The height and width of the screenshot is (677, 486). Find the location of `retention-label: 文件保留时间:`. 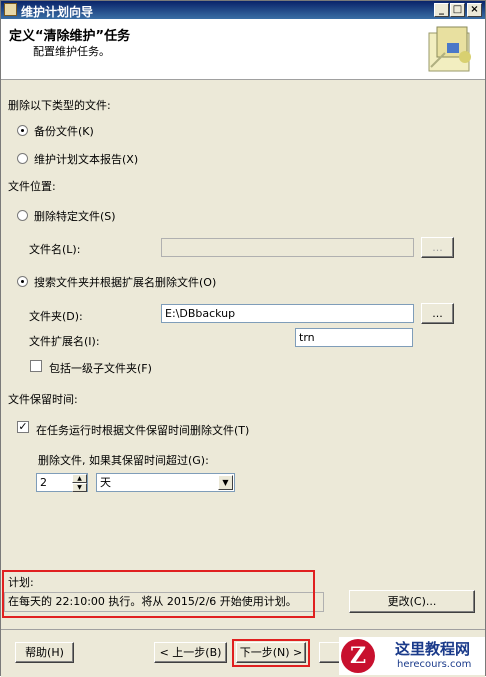

retention-label: 文件保留时间: is located at coordinates (43, 399).